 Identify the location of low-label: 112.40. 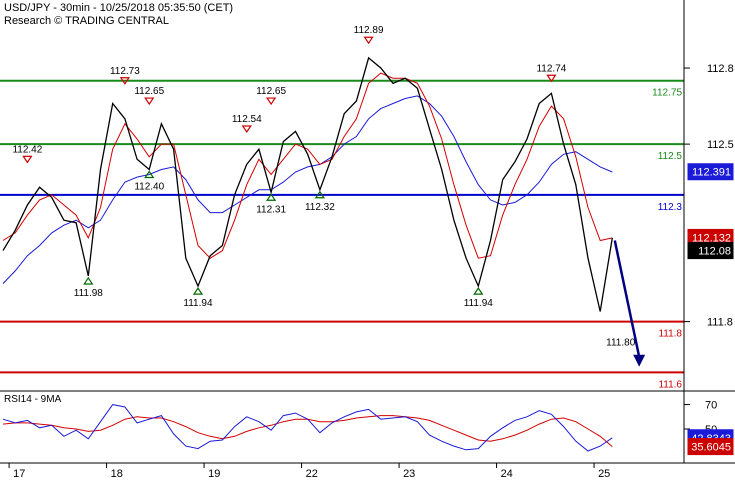
(149, 186).